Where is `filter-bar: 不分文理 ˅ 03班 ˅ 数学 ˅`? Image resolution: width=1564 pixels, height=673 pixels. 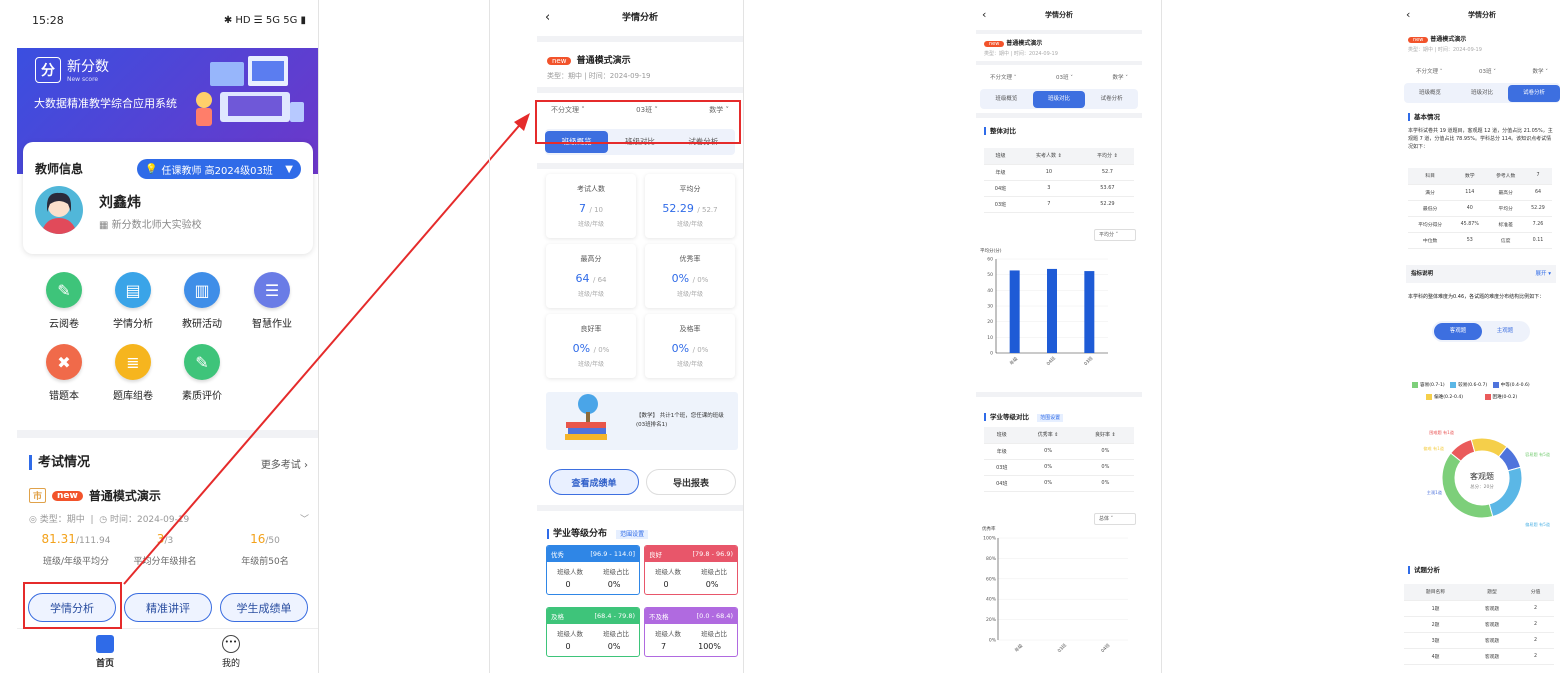 filter-bar: 不分文理 ˅ 03班 ˅ 数学 ˅ is located at coordinates (1059, 77).